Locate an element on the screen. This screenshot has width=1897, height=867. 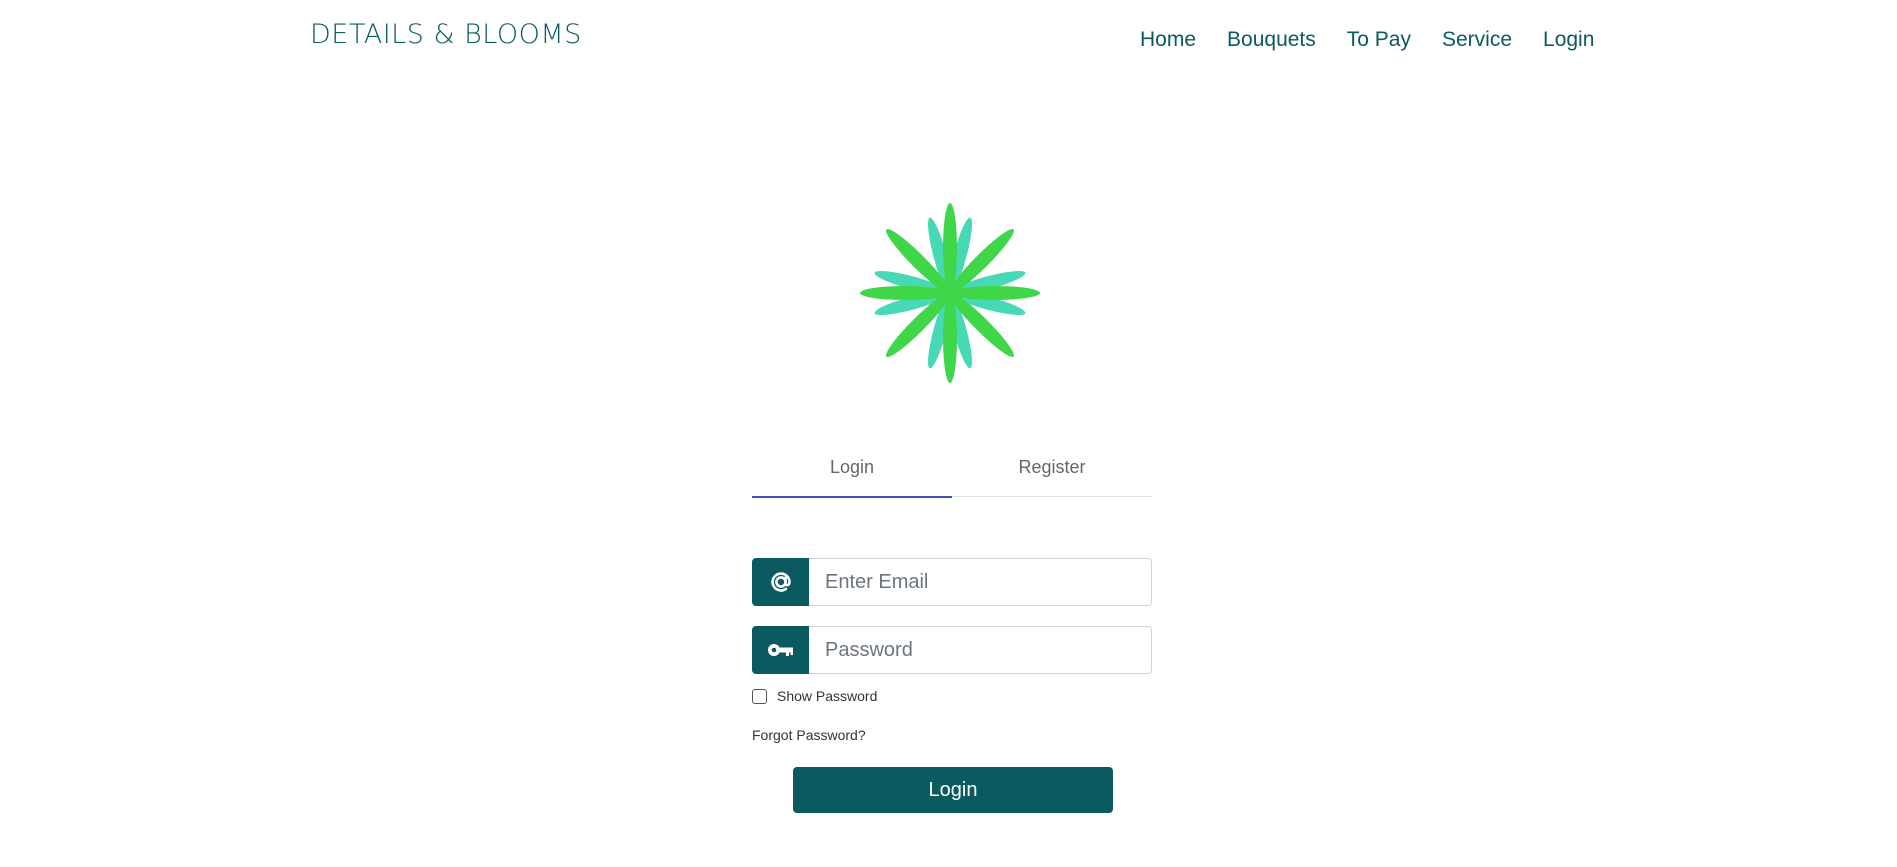
show-password-toggle: Show Password is located at coordinates (814, 696).